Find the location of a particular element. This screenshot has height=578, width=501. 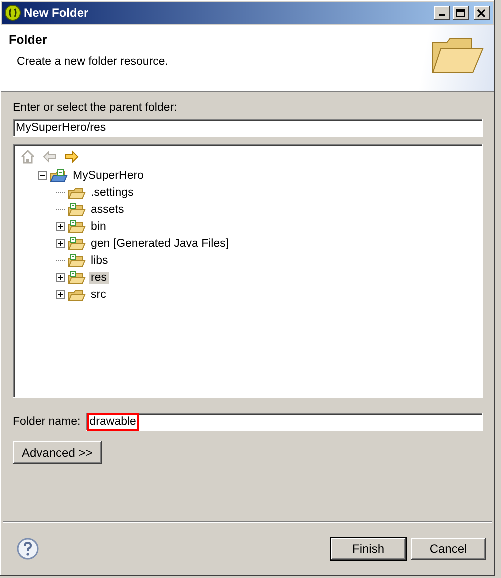

minimize-icon is located at coordinates (442, 15).